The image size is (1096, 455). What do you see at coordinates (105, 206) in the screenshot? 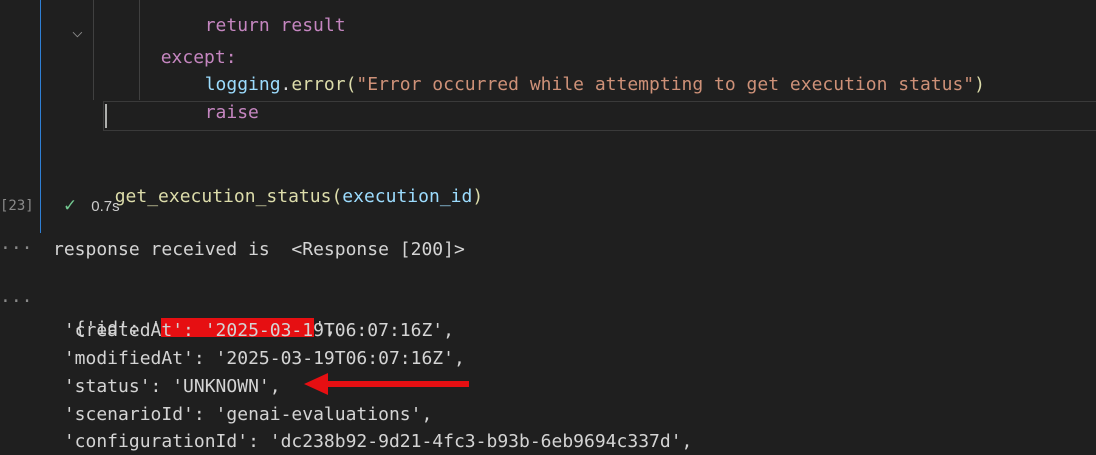
I see `execution-duration: 0.7s` at bounding box center [105, 206].